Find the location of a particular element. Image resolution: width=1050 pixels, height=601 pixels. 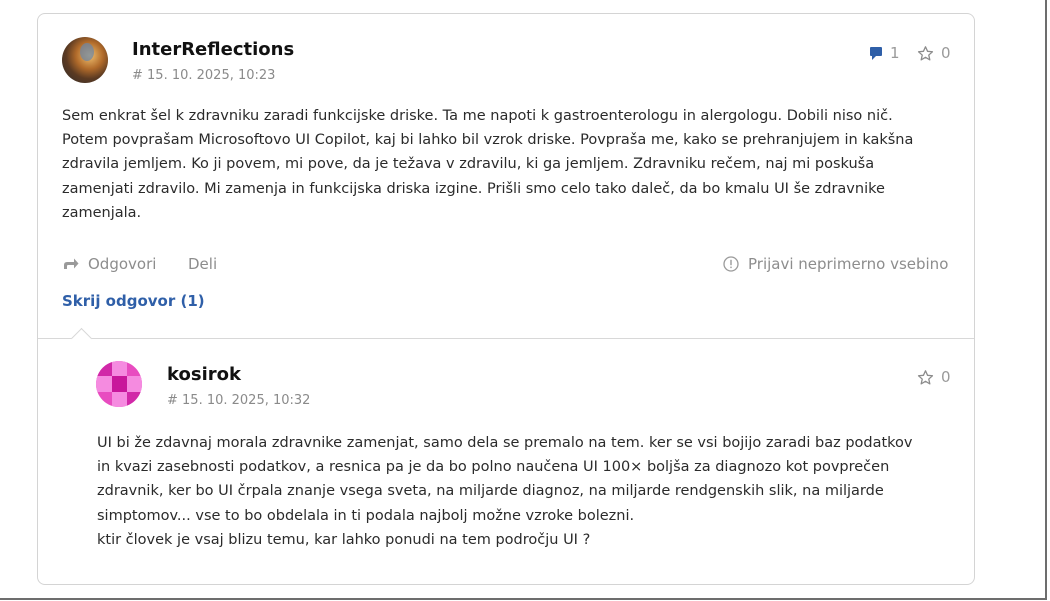

report-button: Prijavi neprimerno vsebino is located at coordinates (835, 264).